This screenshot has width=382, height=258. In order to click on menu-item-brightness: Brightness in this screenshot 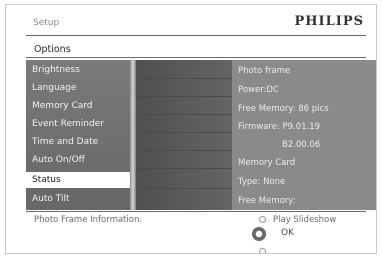, I will do `click(78, 70)`.